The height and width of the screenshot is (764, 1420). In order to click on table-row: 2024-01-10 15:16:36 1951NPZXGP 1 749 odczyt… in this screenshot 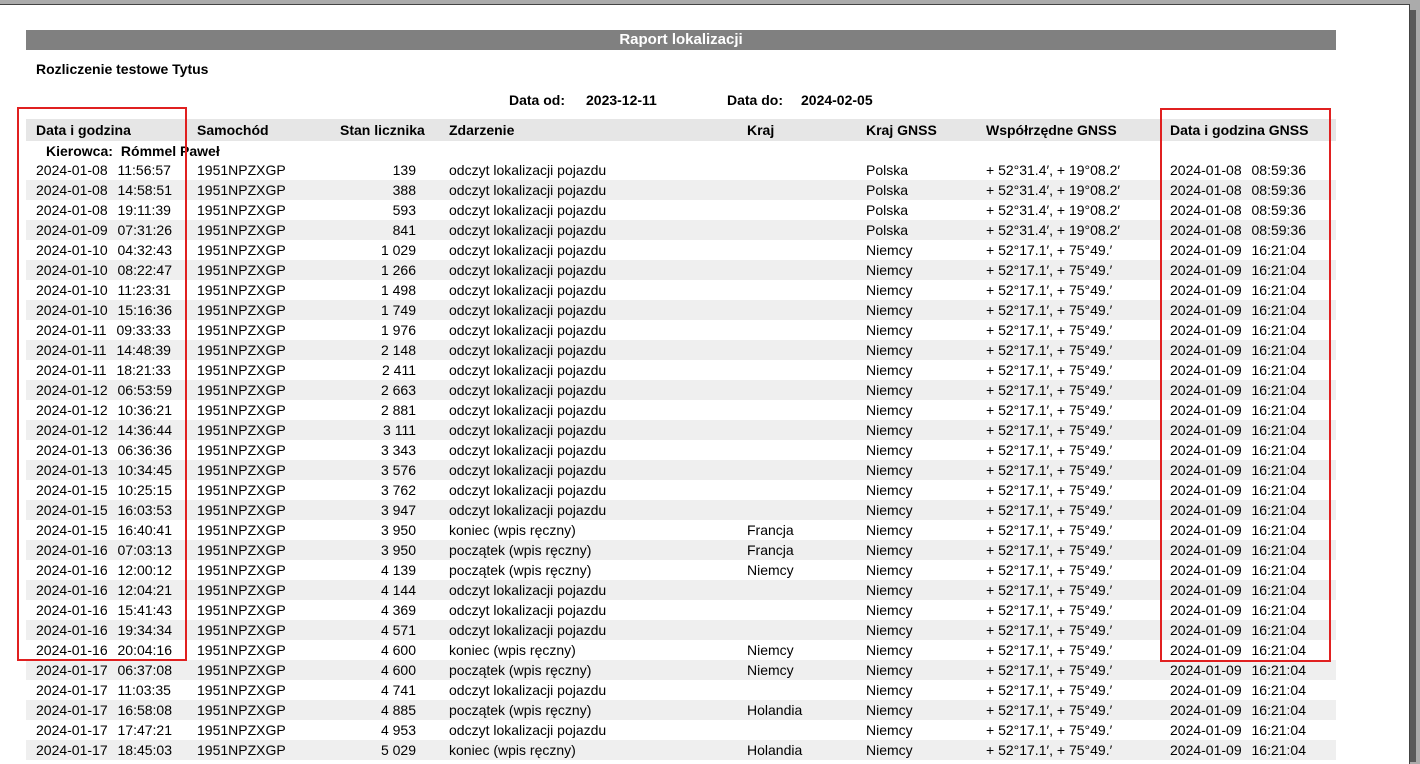, I will do `click(681, 310)`.